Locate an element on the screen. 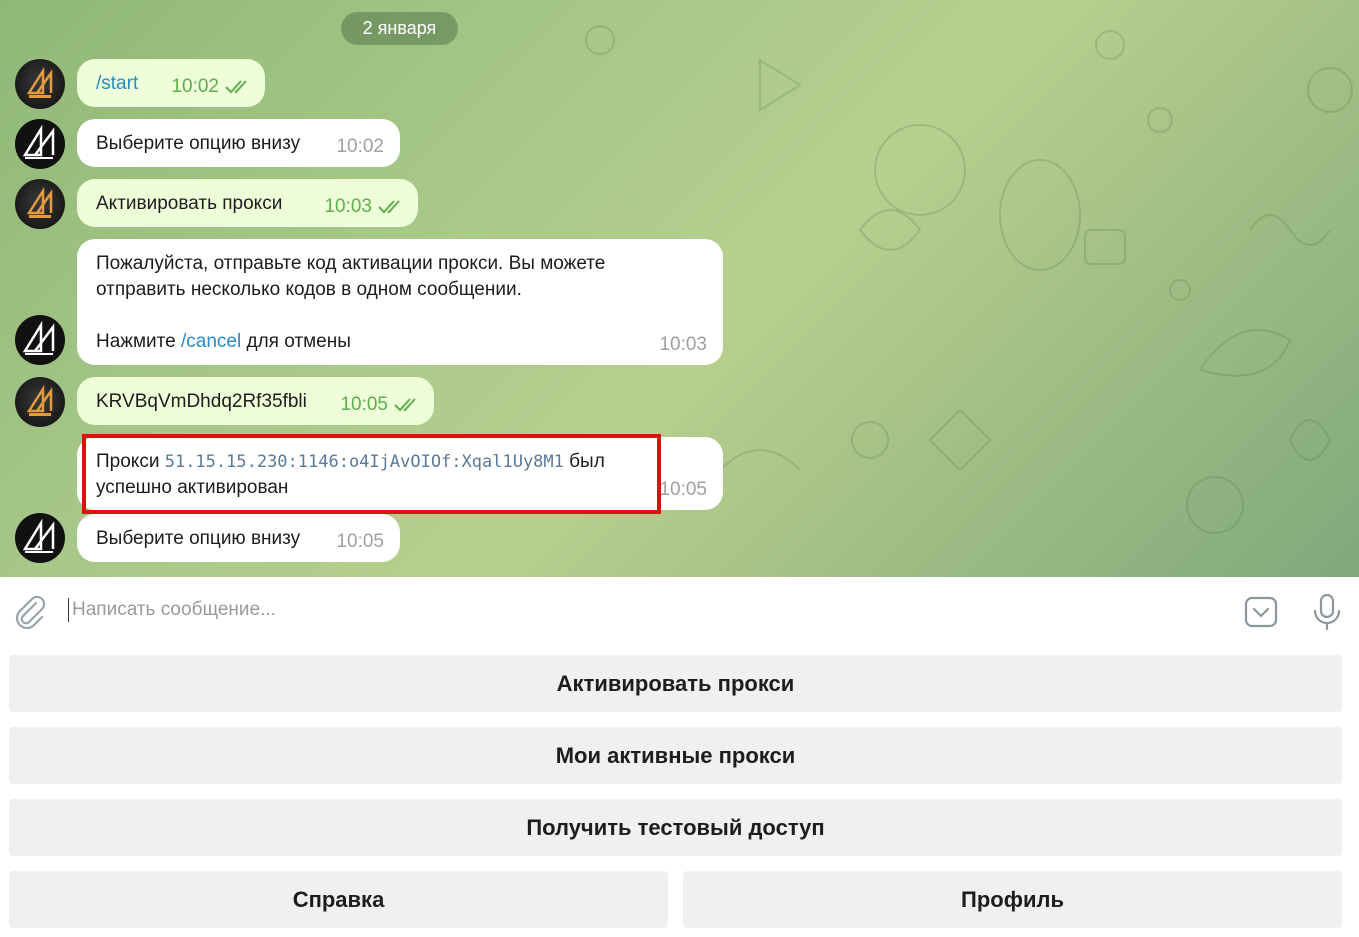 The image size is (1359, 937). my-active-proxies-button: Мои активные прокси is located at coordinates (675, 755).